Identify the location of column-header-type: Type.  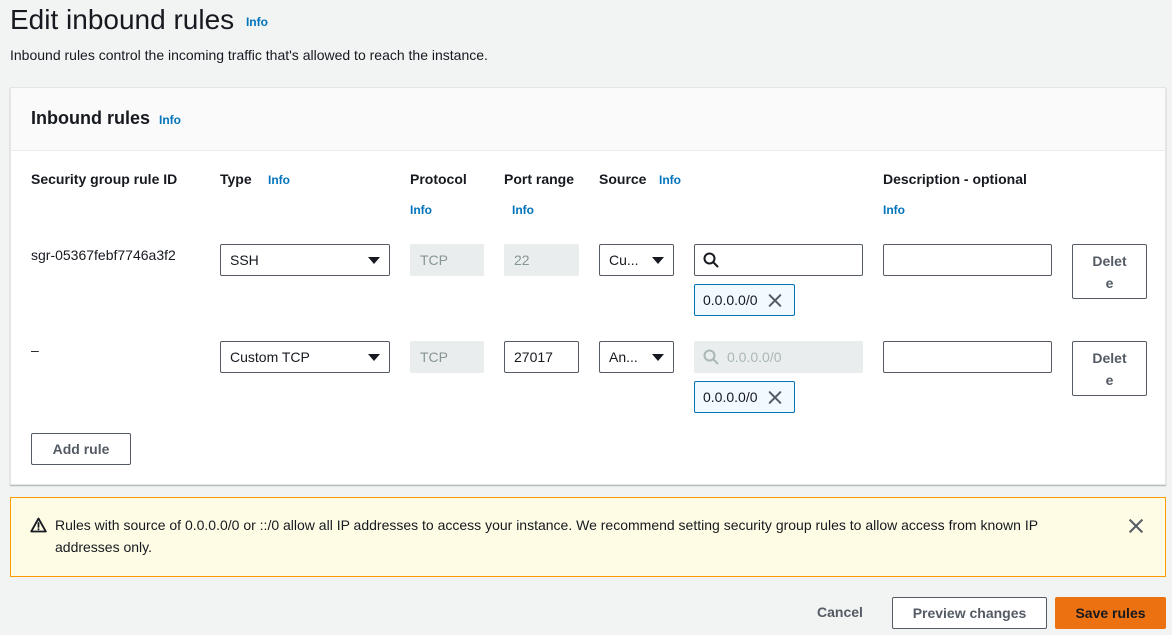
(236, 179).